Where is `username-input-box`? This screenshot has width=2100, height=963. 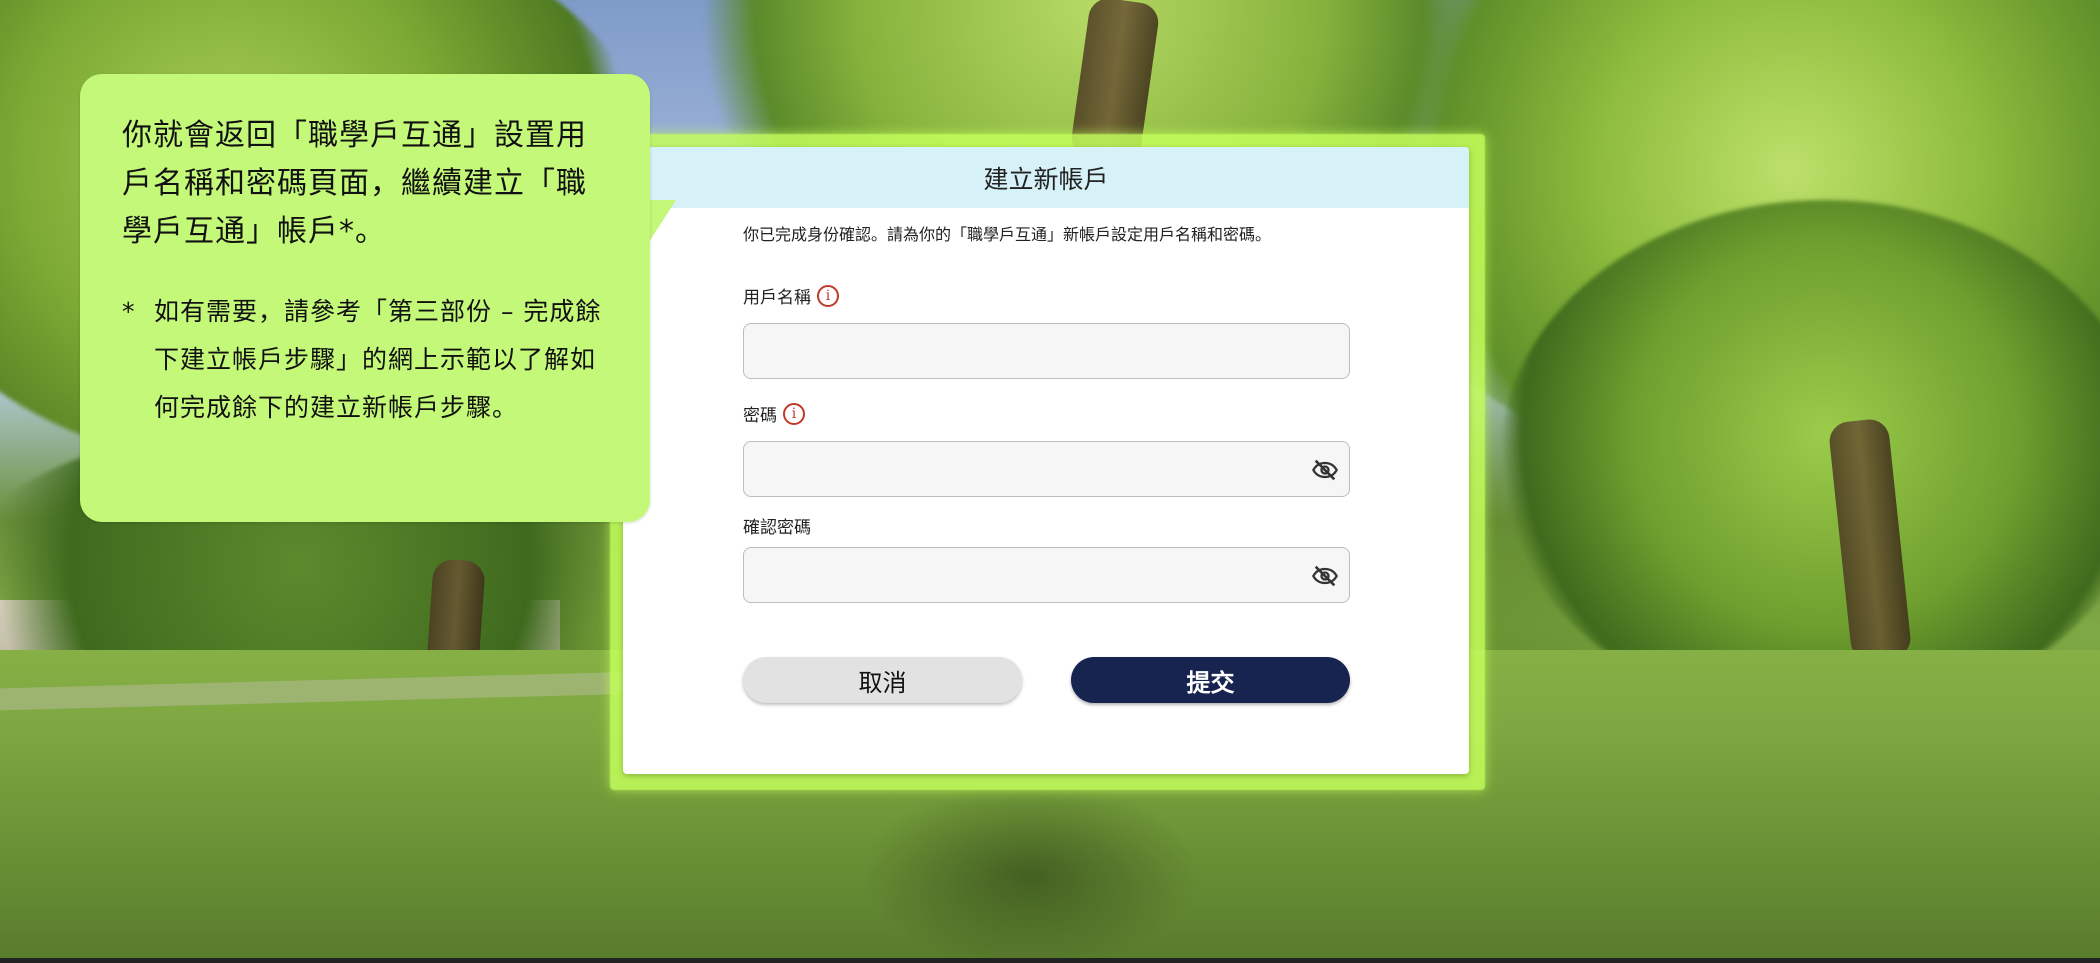 username-input-box is located at coordinates (1046, 351).